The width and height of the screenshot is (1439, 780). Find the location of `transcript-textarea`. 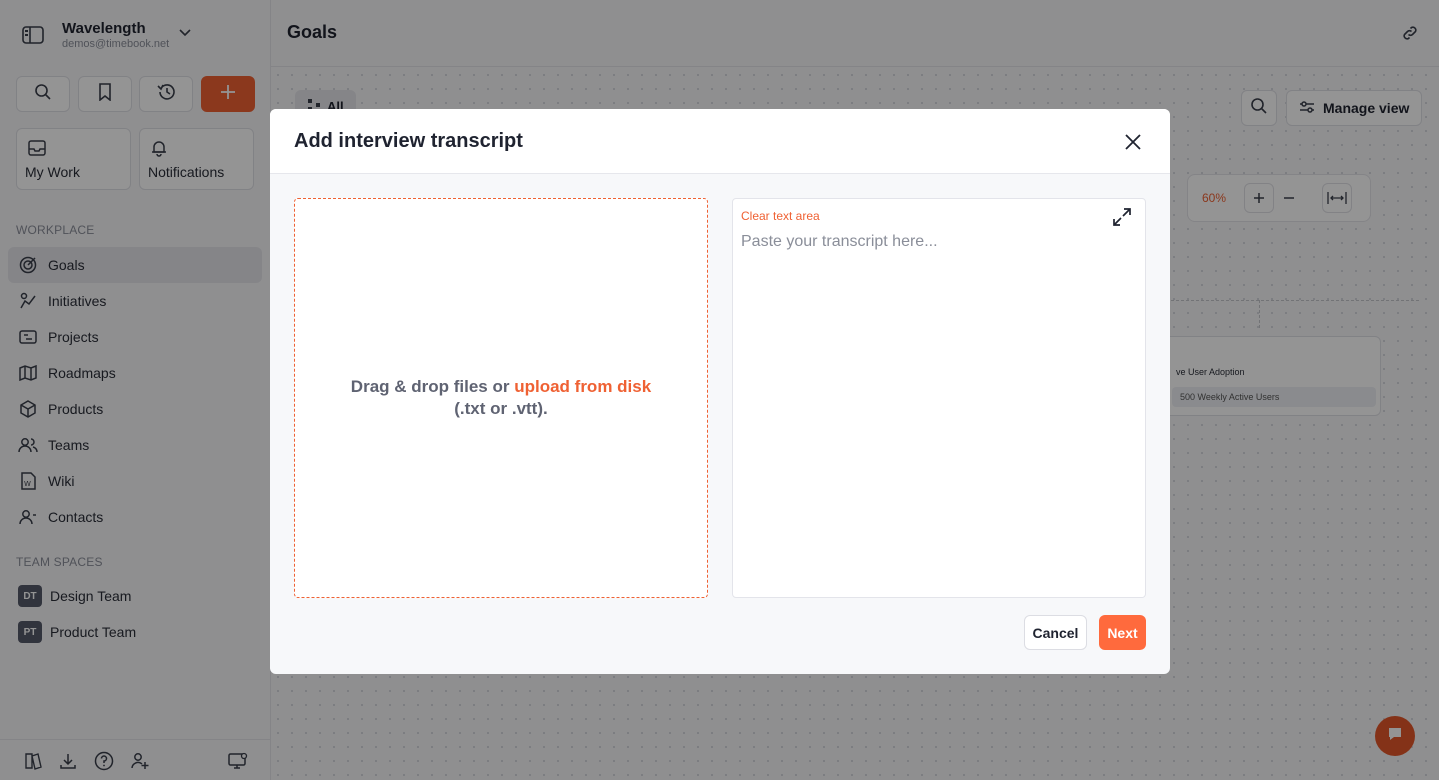

transcript-textarea is located at coordinates (939, 411).